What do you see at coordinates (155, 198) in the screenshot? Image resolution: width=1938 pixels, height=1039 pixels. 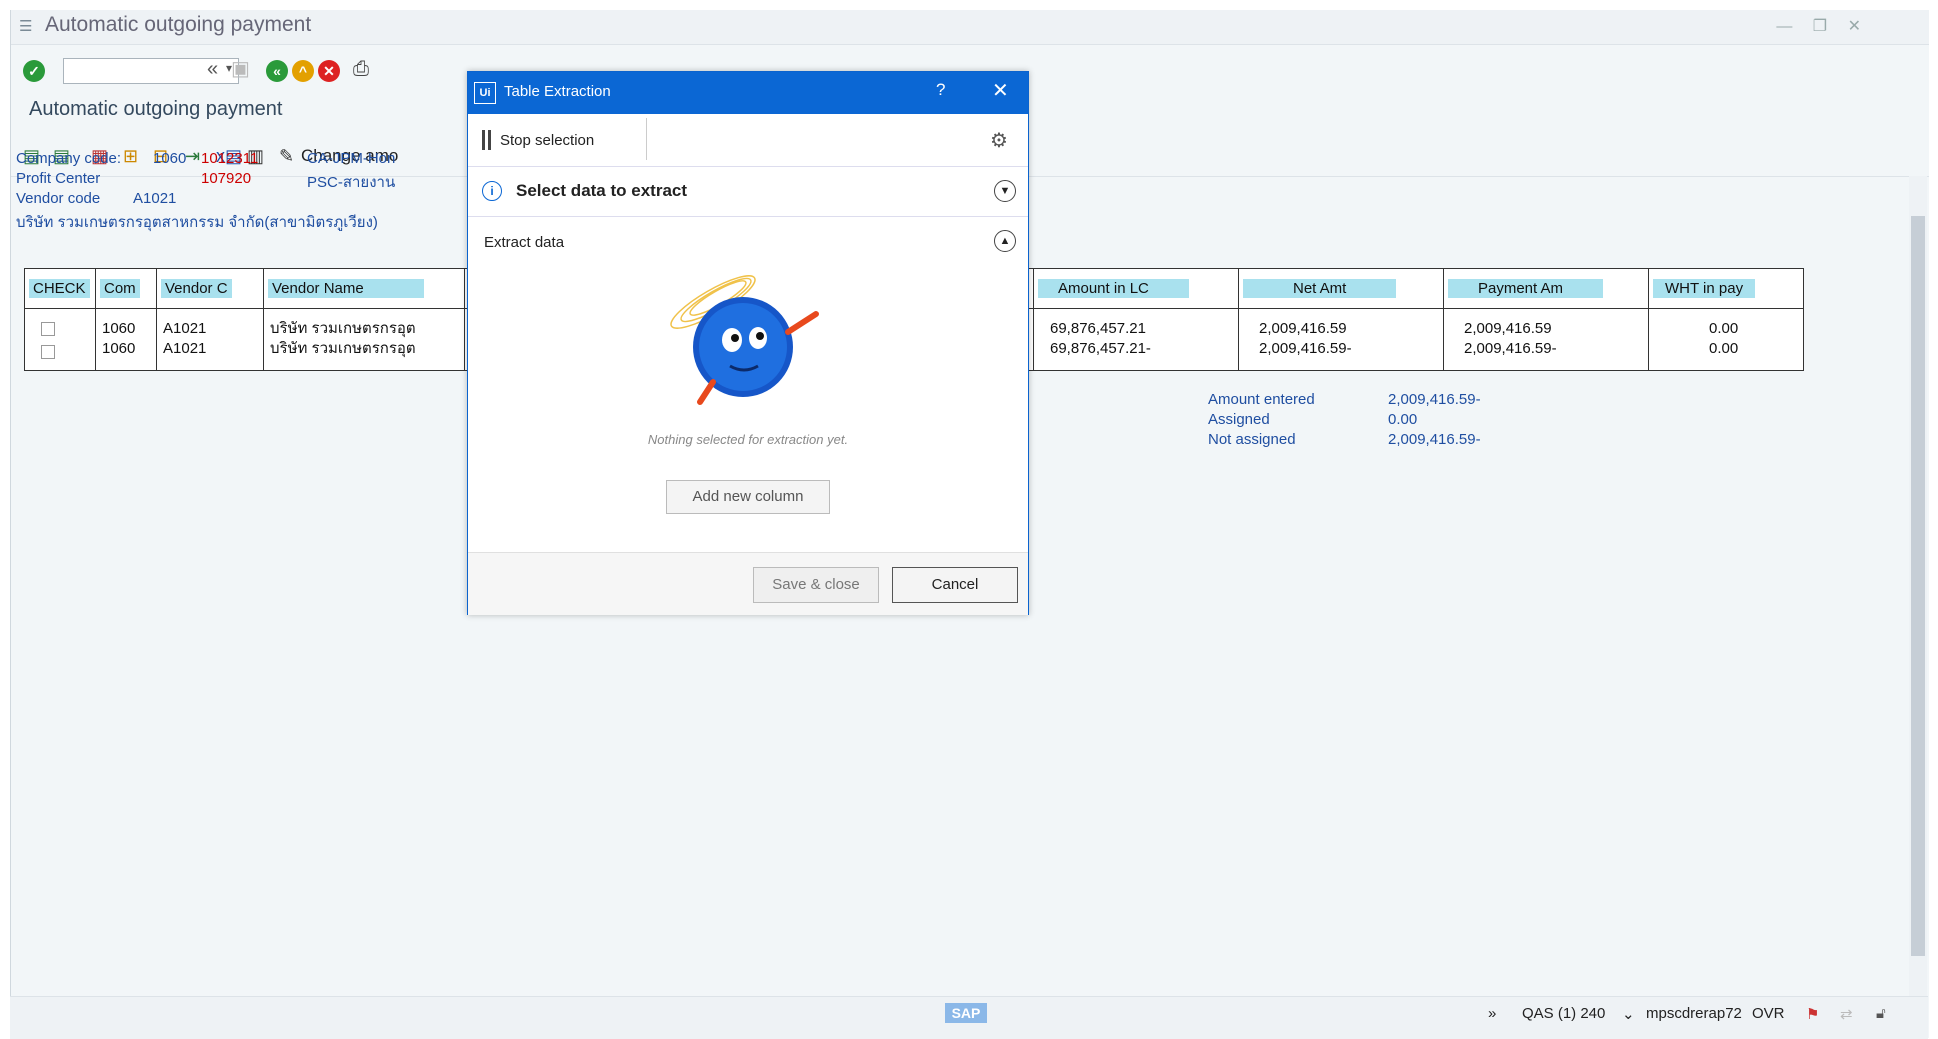 I see `vendor-code-value: A1021` at bounding box center [155, 198].